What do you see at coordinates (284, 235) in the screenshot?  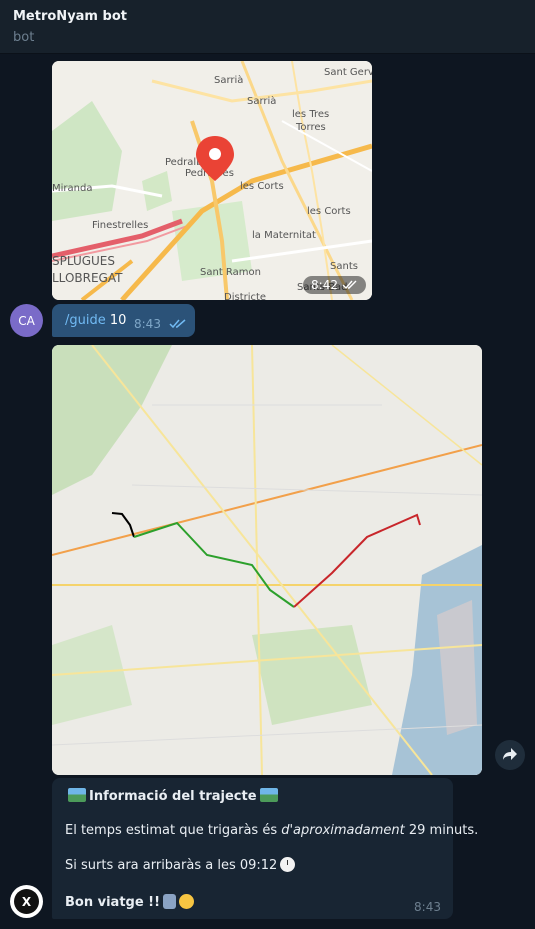 I see `map-label: la Maternitat` at bounding box center [284, 235].